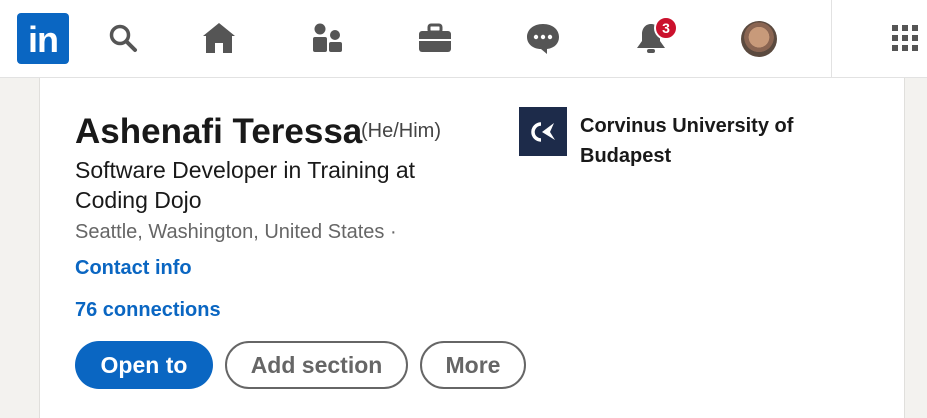 Image resolution: width=927 pixels, height=418 pixels. What do you see at coordinates (435, 38) in the screenshot?
I see `jobs-briefcase-icon` at bounding box center [435, 38].